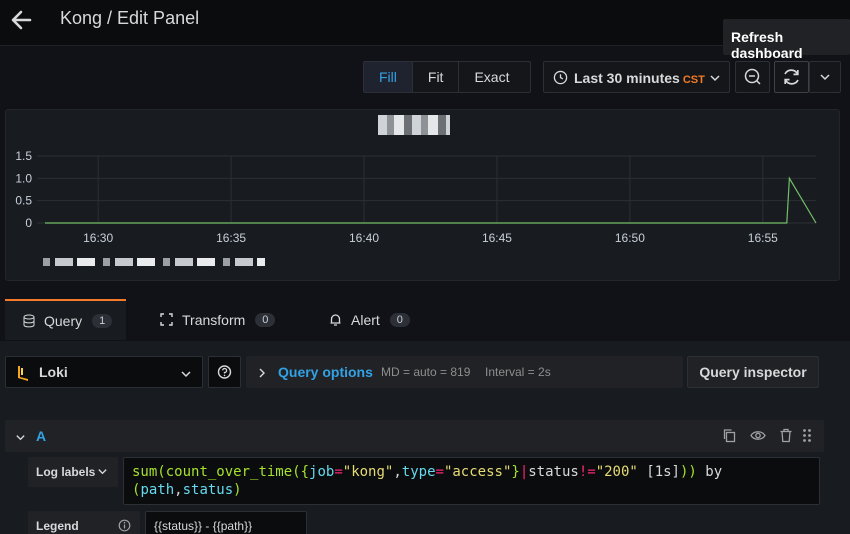 The width and height of the screenshot is (850, 534). What do you see at coordinates (518, 372) in the screenshot?
I see `interval-info: Interval = 2s` at bounding box center [518, 372].